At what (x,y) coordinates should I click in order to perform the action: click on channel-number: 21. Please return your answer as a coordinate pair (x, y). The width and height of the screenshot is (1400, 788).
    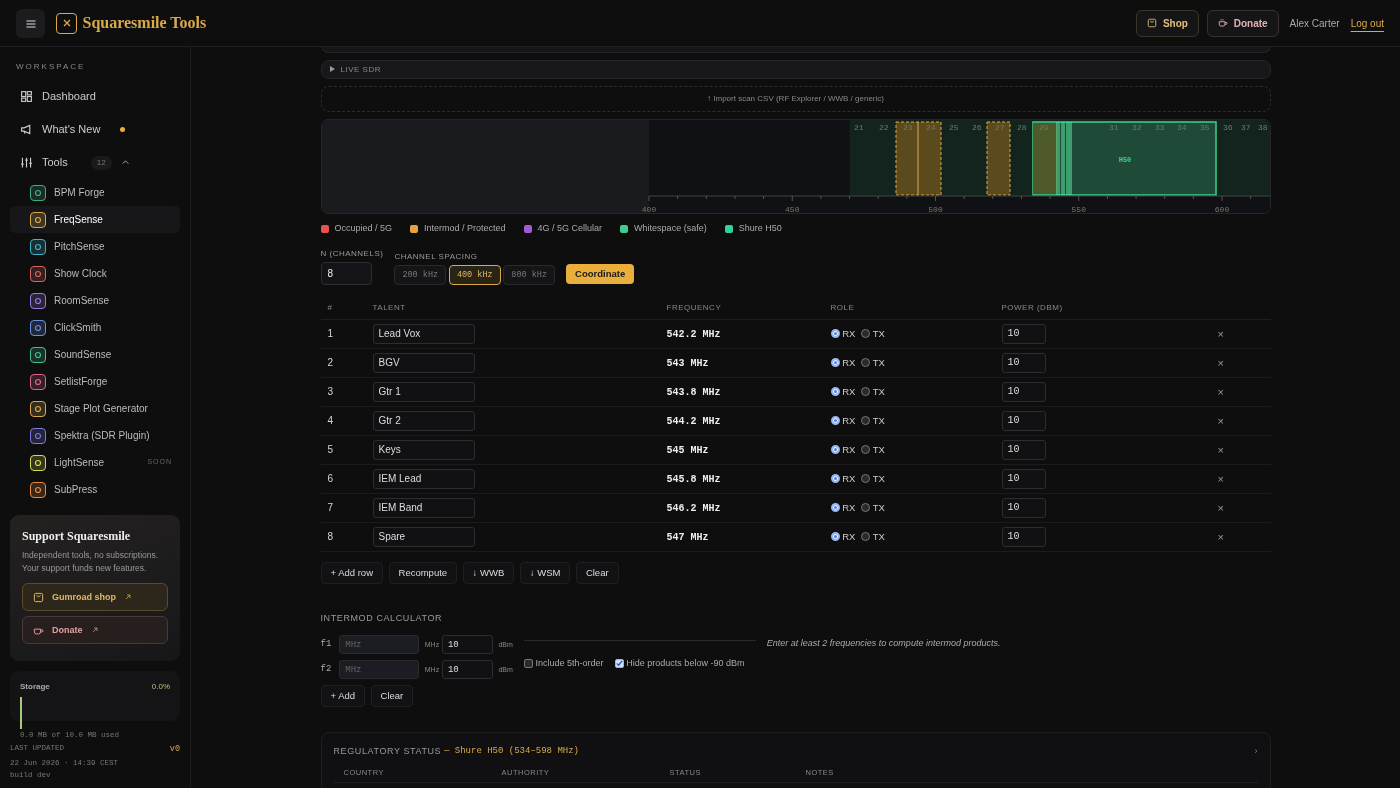
    Looking at the image, I should click on (858, 127).